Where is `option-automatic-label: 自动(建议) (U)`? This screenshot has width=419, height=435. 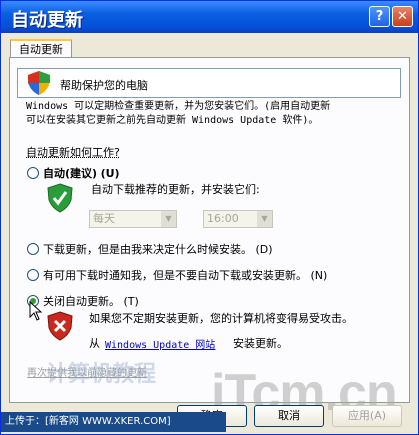 option-automatic-label: 自动(建议) (U) is located at coordinates (81, 173).